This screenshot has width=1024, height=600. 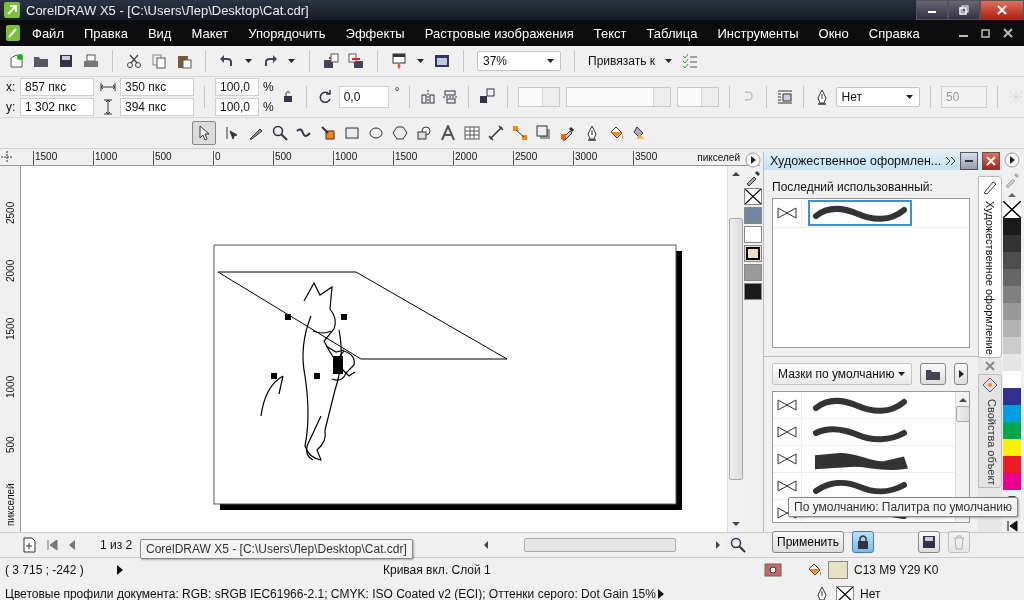 I want to click on copy-icon, so click(x=159, y=61).